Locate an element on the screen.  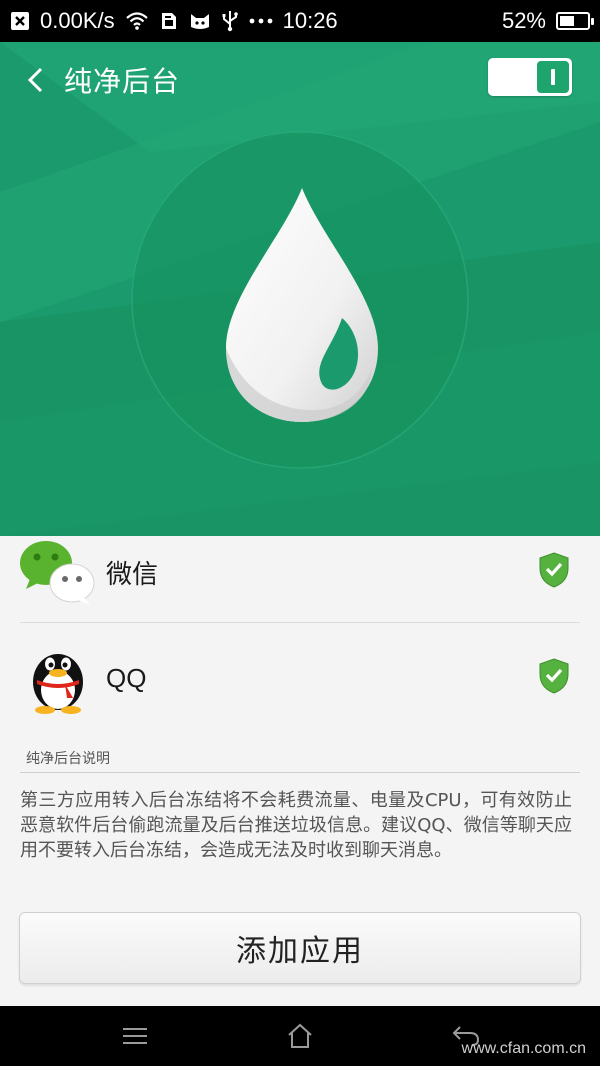
status-bar: 0.00K/s 10:26 52% is located at coordinates (300, 21).